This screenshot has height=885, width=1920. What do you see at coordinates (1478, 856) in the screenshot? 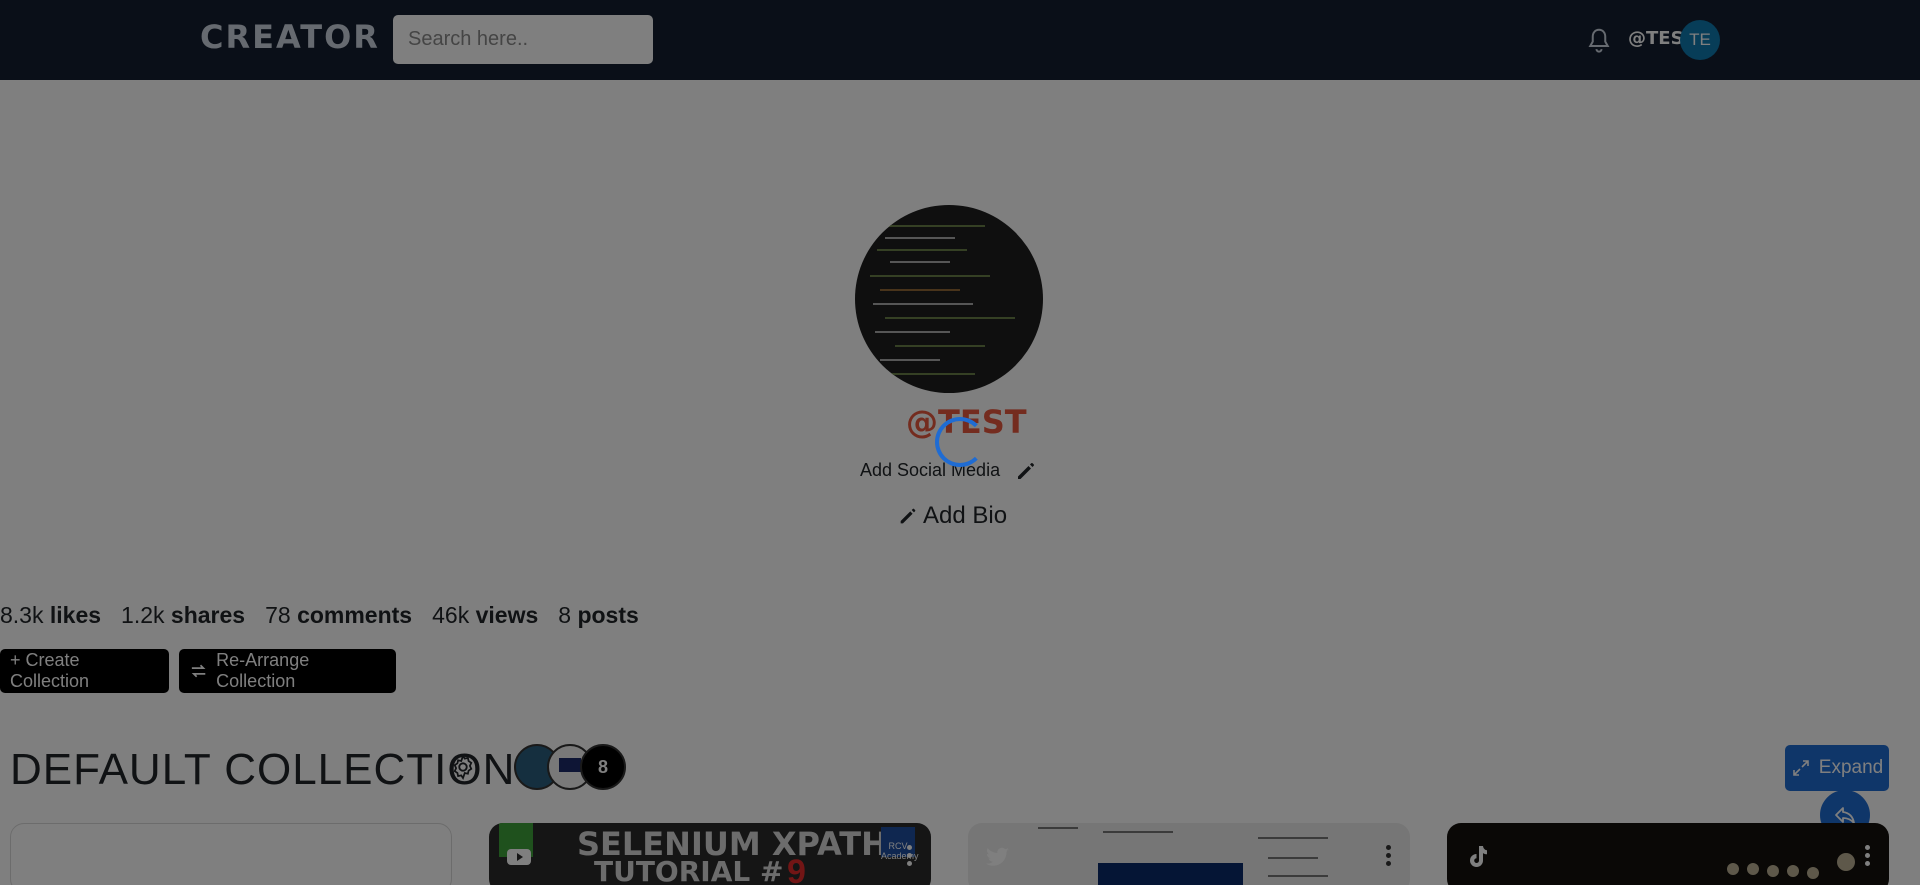
I see `tiktok-icon` at bounding box center [1478, 856].